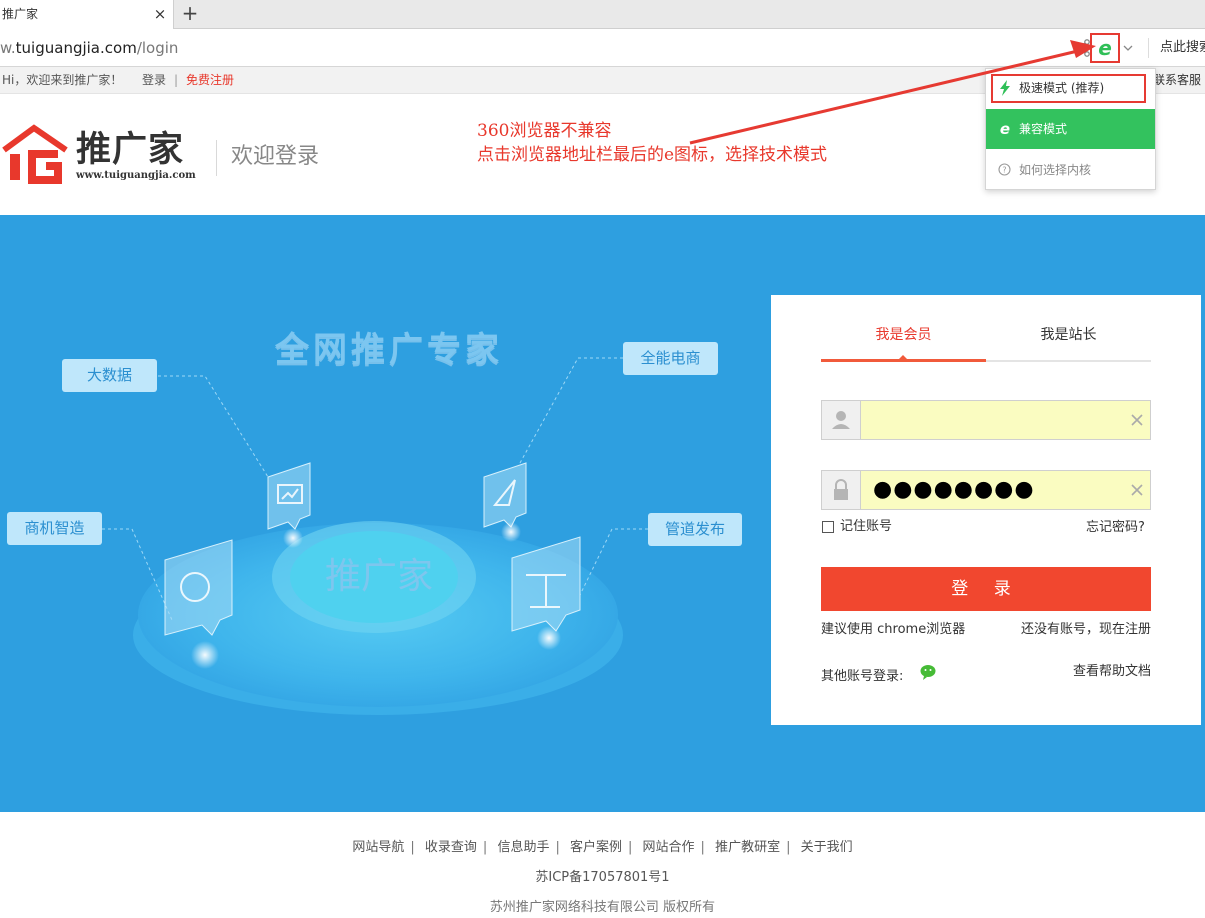 The width and height of the screenshot is (1205, 918). What do you see at coordinates (669, 847) in the screenshot?
I see `footer-link-partners: 网站合作` at bounding box center [669, 847].